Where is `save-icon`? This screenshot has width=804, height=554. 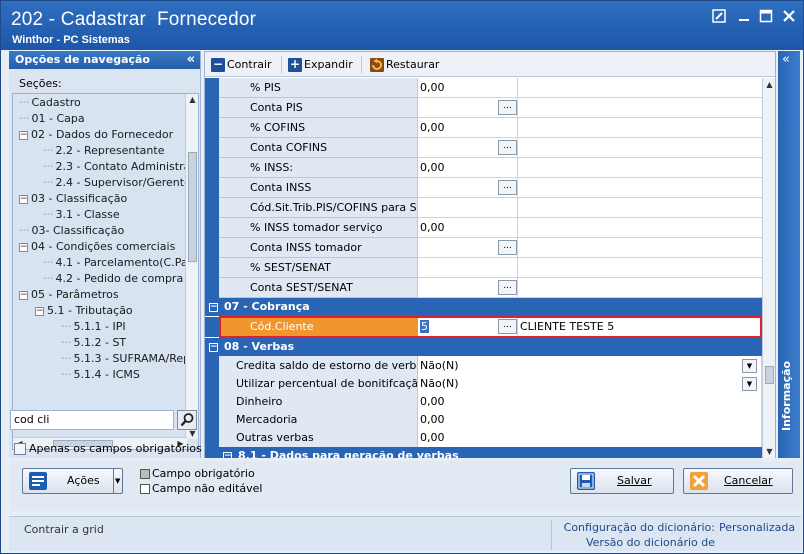 save-icon is located at coordinates (586, 481).